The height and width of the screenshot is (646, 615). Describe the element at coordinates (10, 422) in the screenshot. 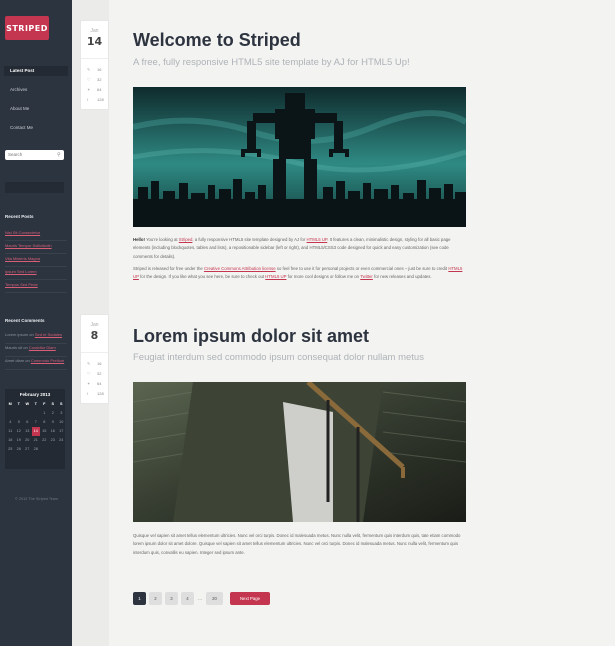

I see `calendar-day: 4` at that location.